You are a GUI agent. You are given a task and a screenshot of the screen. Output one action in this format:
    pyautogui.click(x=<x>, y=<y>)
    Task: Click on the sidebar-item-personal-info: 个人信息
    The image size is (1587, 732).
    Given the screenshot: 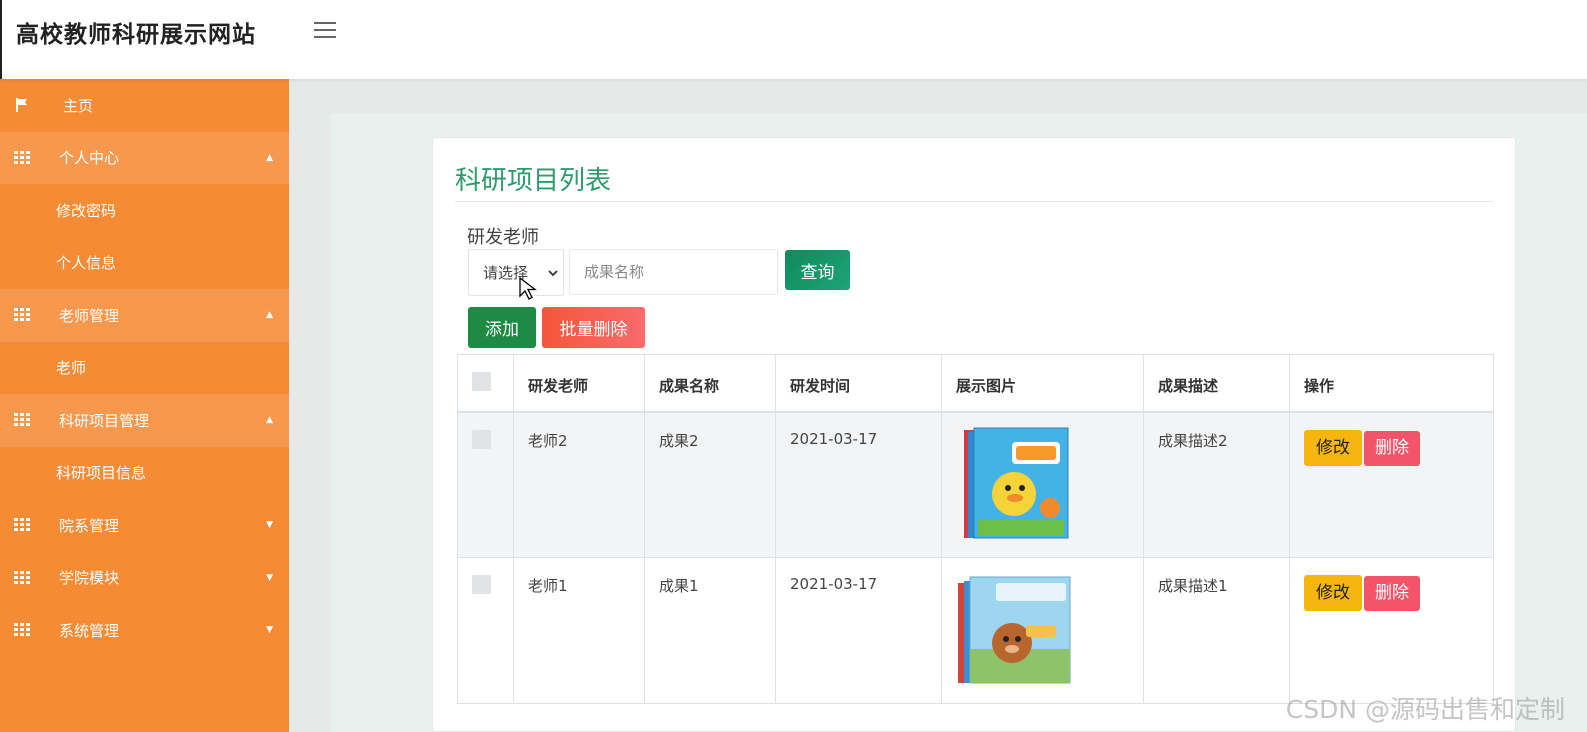 What is the action you would take?
    pyautogui.click(x=144, y=263)
    